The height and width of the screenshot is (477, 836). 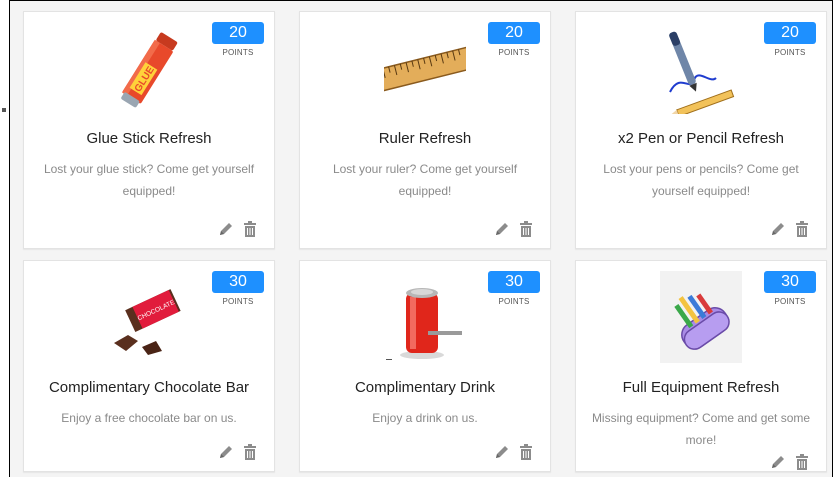 I want to click on glue-stick-icon: GLUE, so click(x=149, y=68).